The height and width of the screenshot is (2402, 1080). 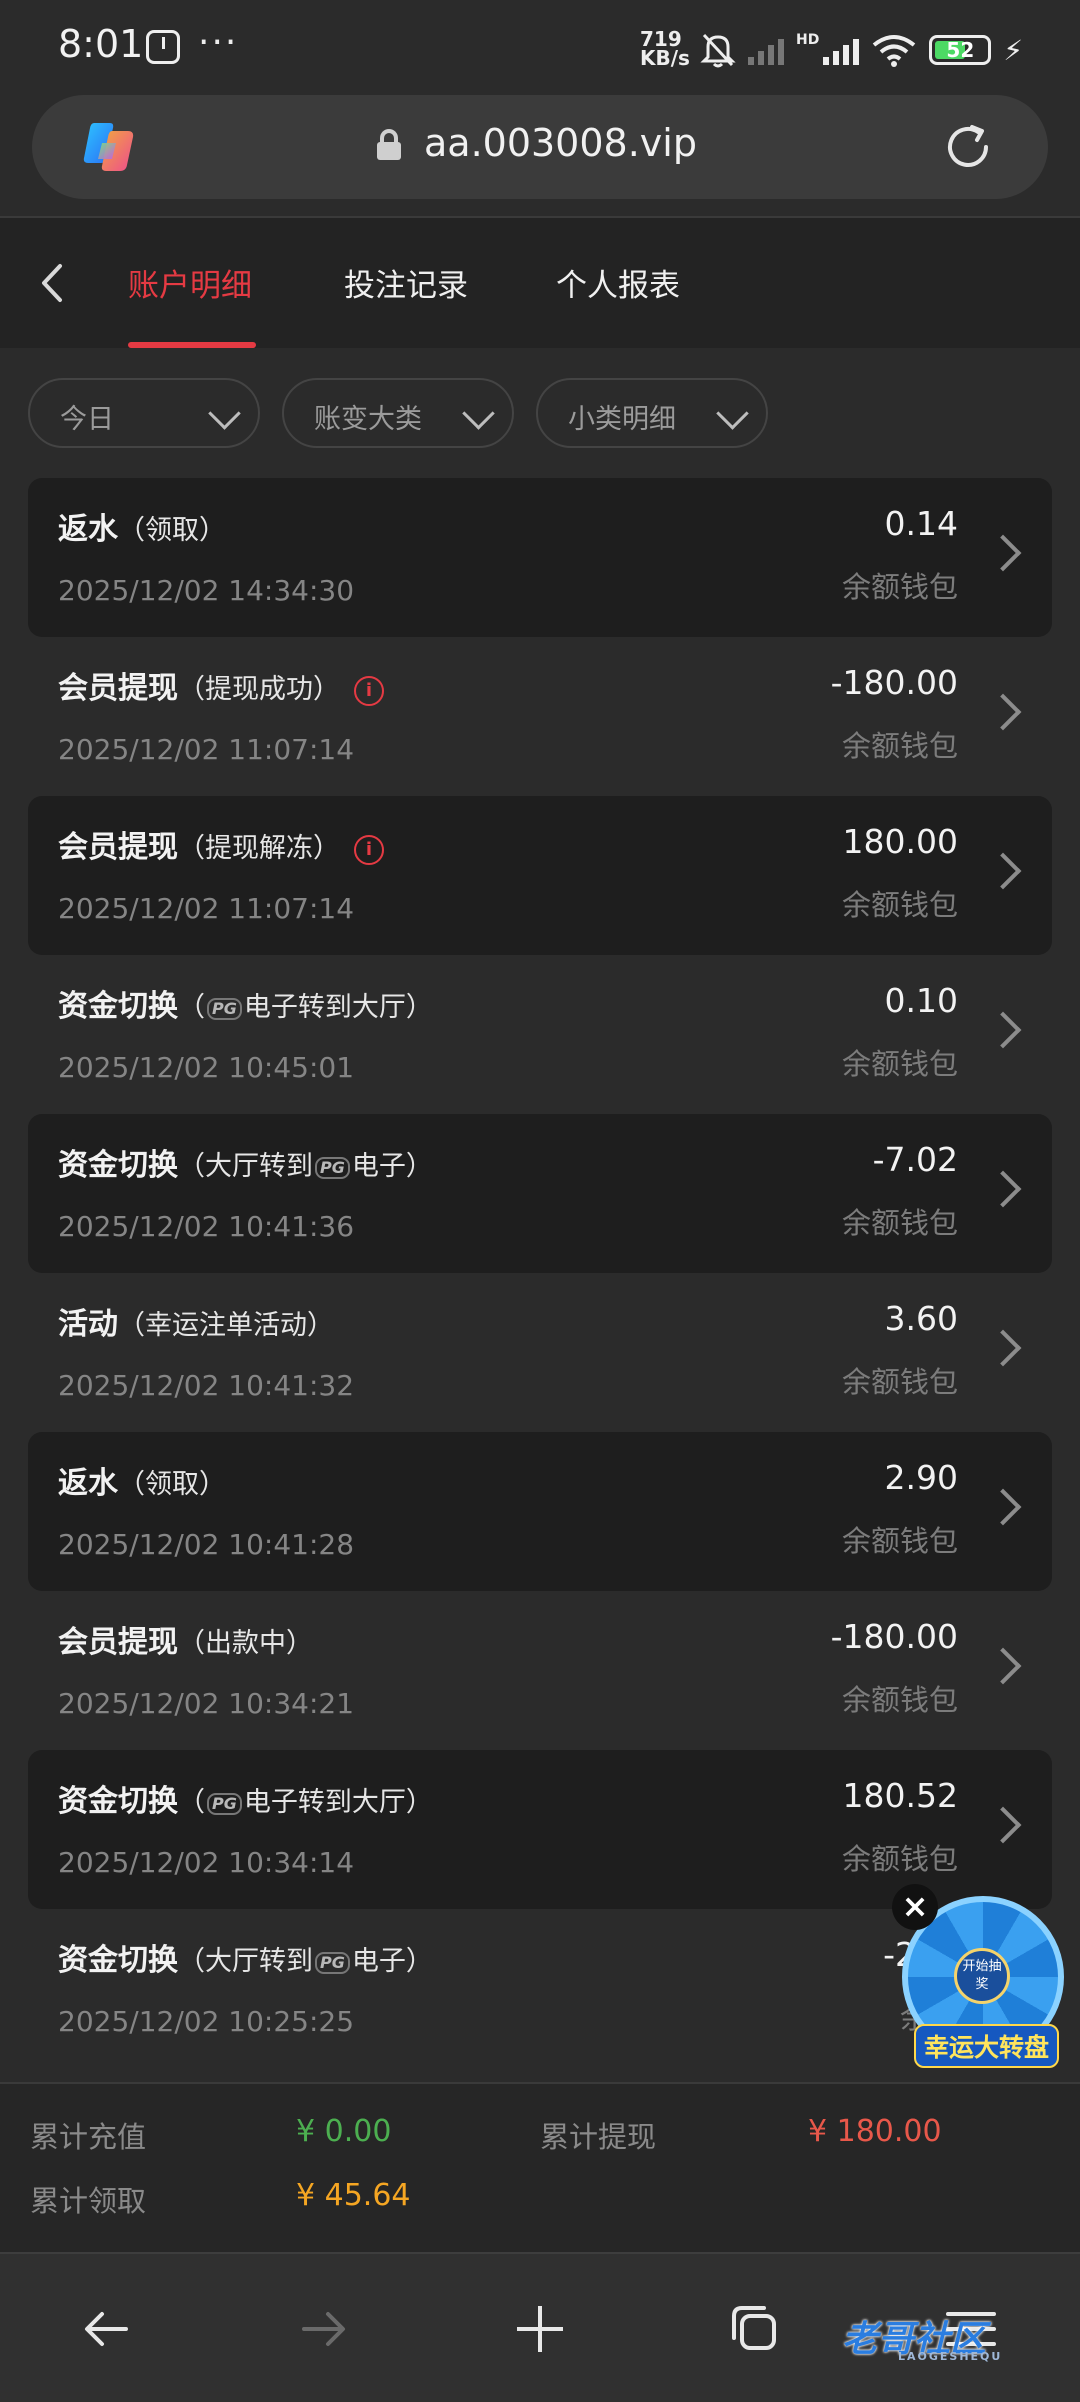 What do you see at coordinates (101, 44) in the screenshot?
I see `status-time: 8:01` at bounding box center [101, 44].